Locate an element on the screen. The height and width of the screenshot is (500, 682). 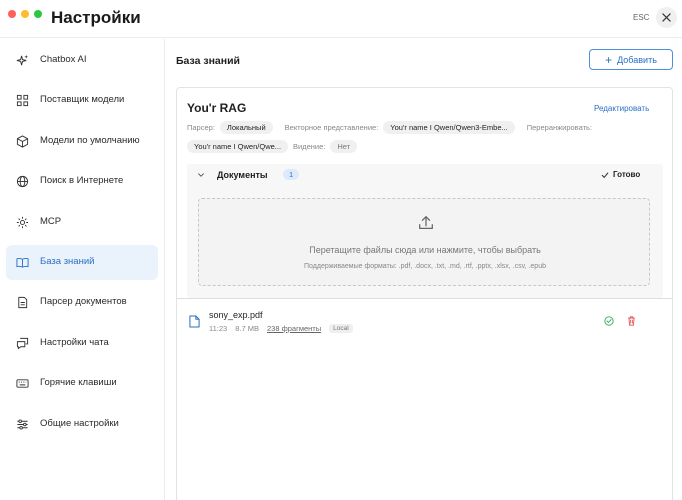
divider is located at coordinates (424, 298).